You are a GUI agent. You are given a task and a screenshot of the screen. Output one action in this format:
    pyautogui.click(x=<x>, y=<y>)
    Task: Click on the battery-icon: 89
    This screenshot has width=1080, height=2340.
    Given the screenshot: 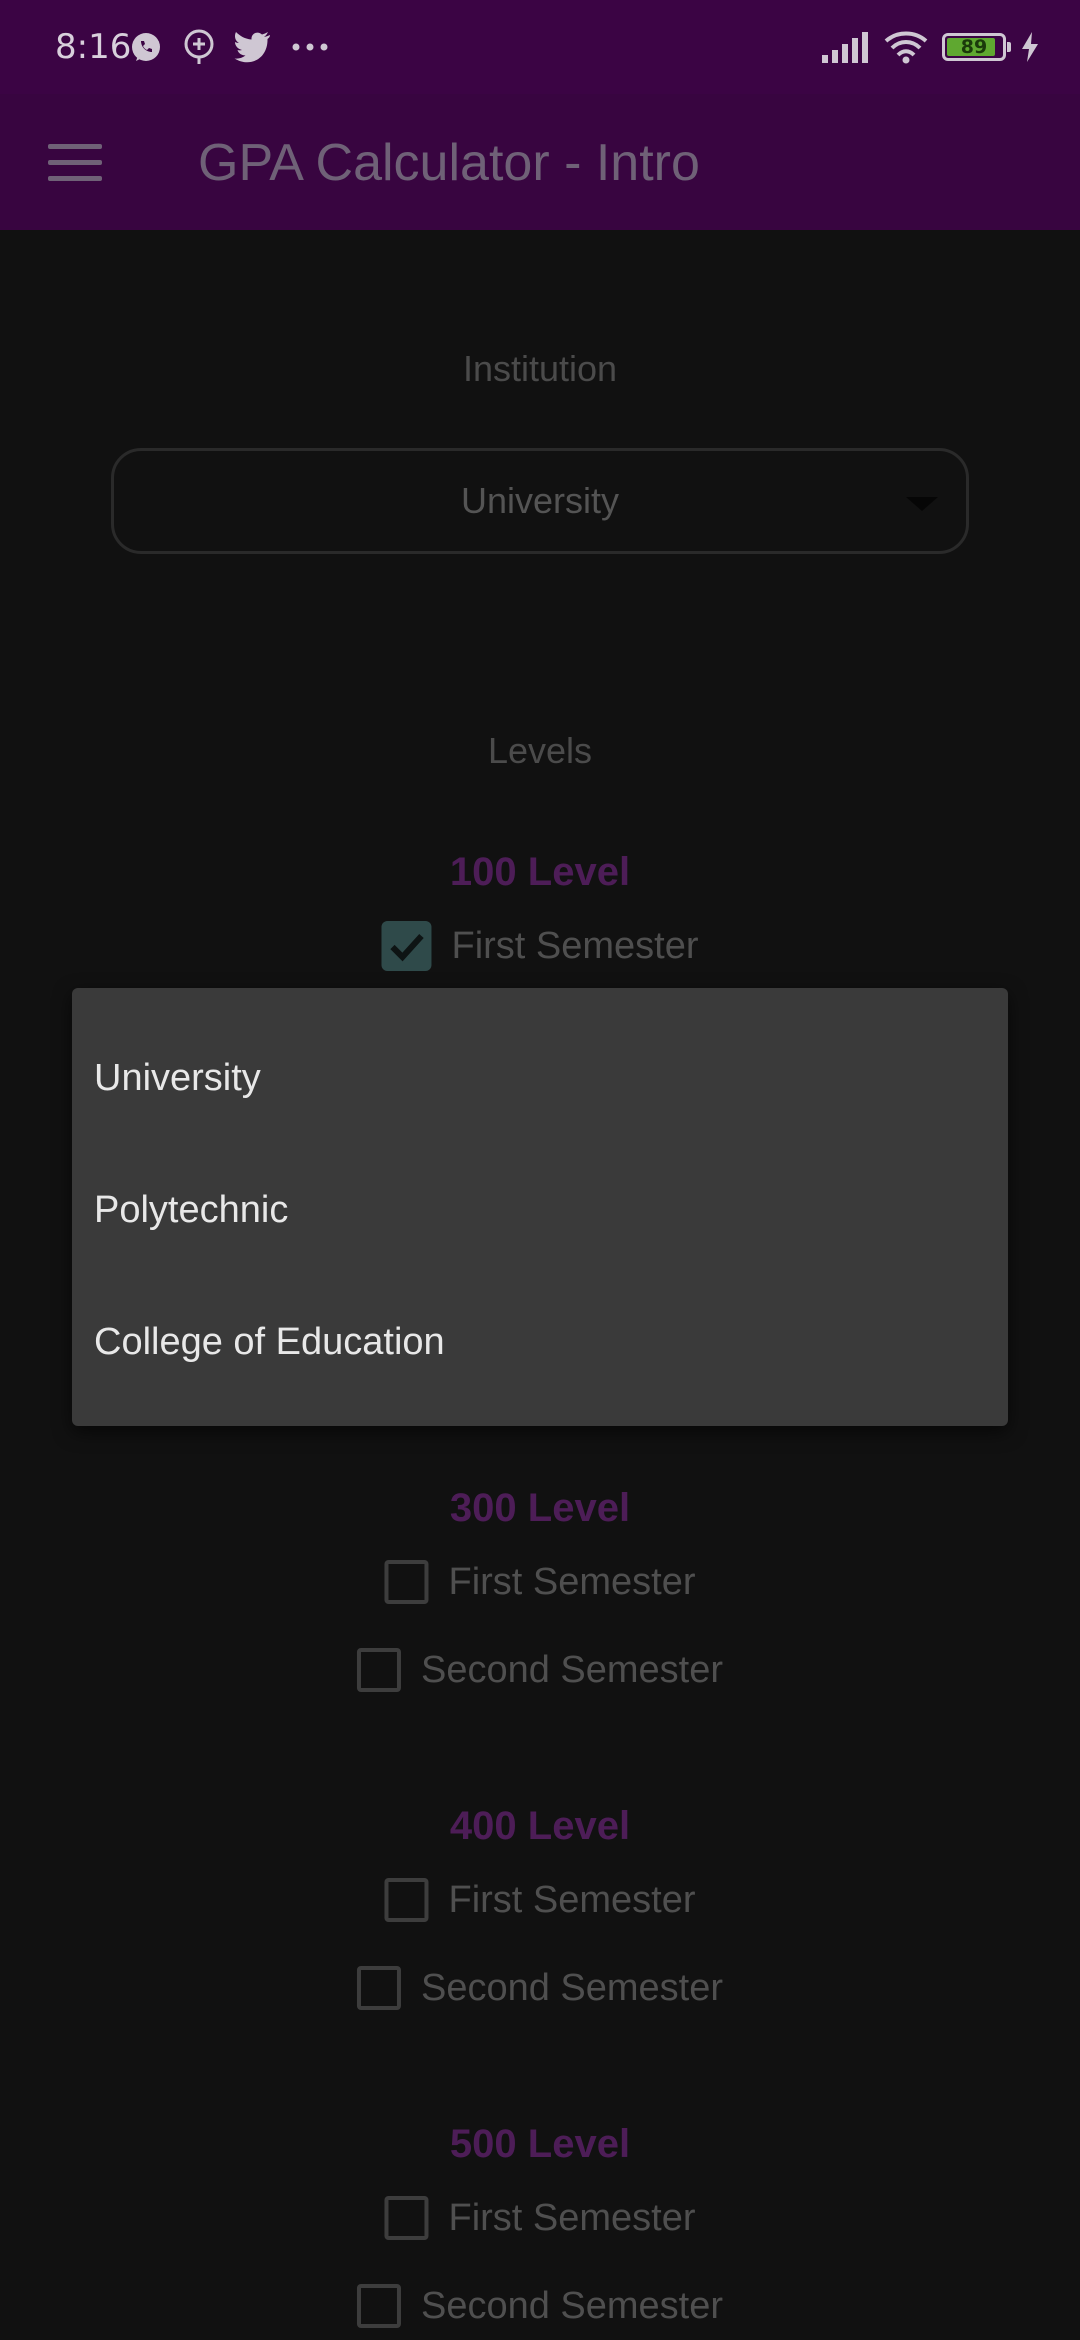 What is the action you would take?
    pyautogui.click(x=976, y=47)
    